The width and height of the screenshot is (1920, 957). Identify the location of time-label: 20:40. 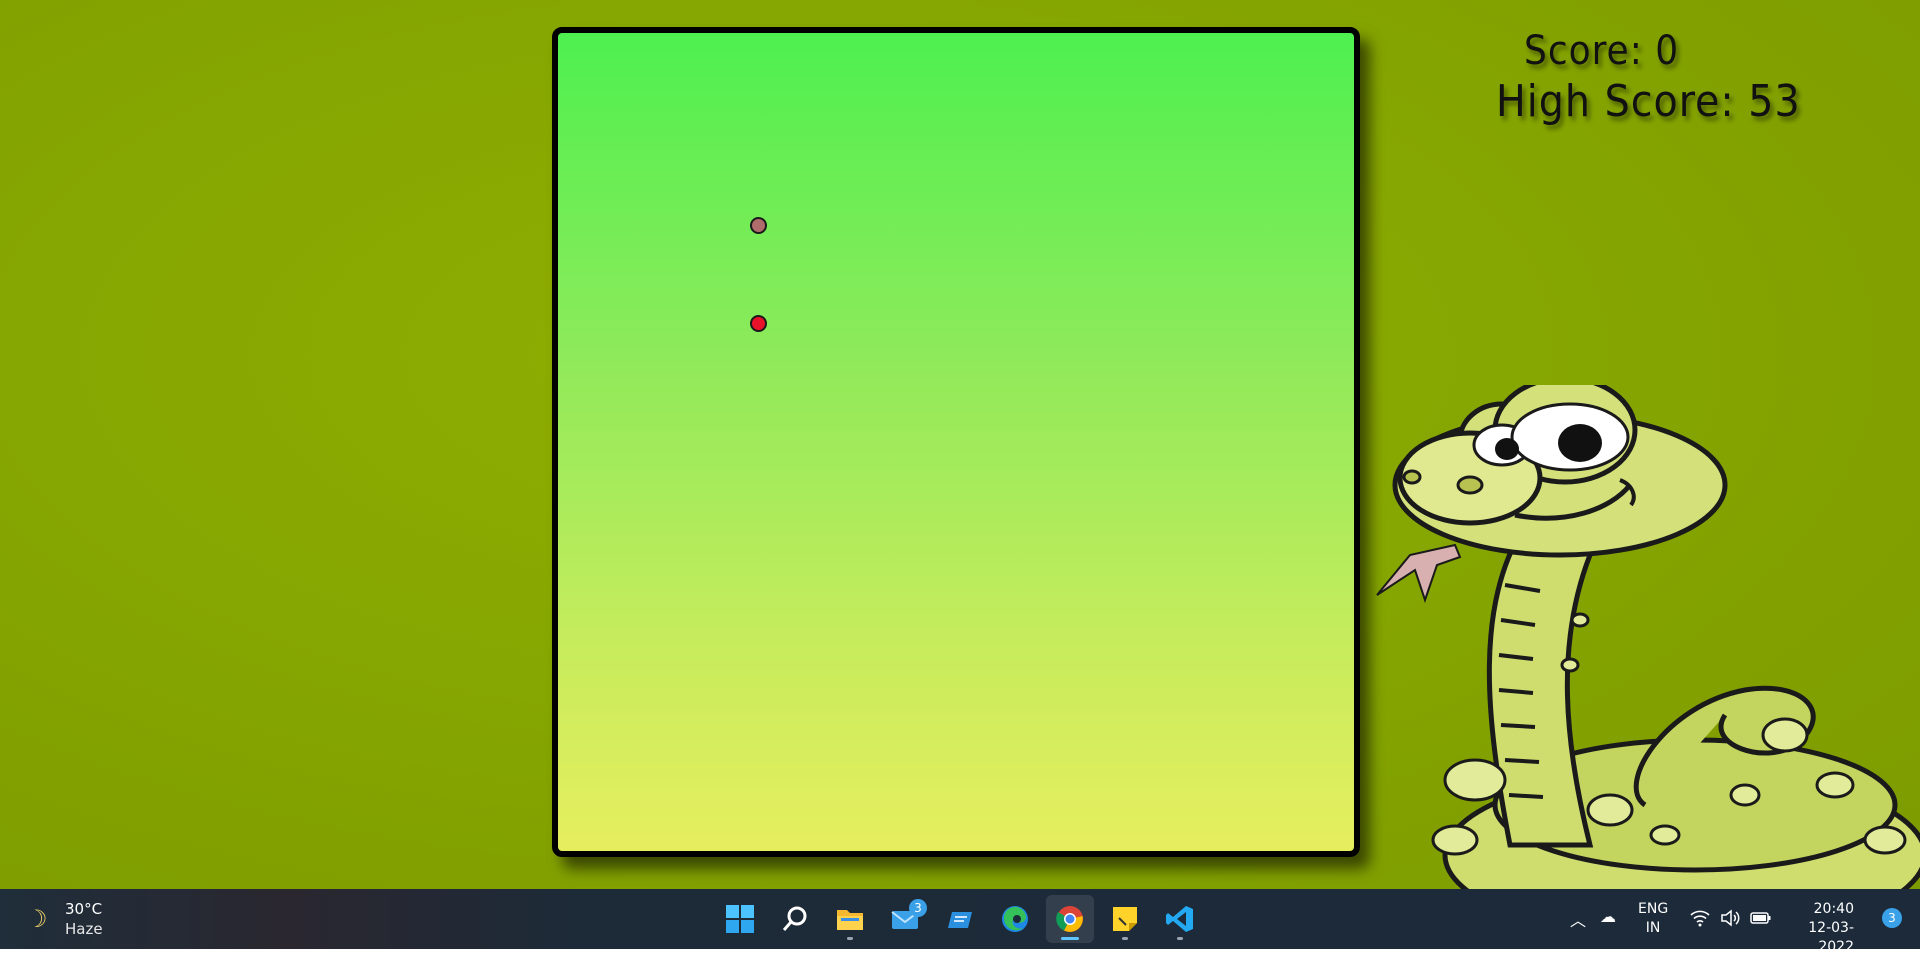
(1833, 909).